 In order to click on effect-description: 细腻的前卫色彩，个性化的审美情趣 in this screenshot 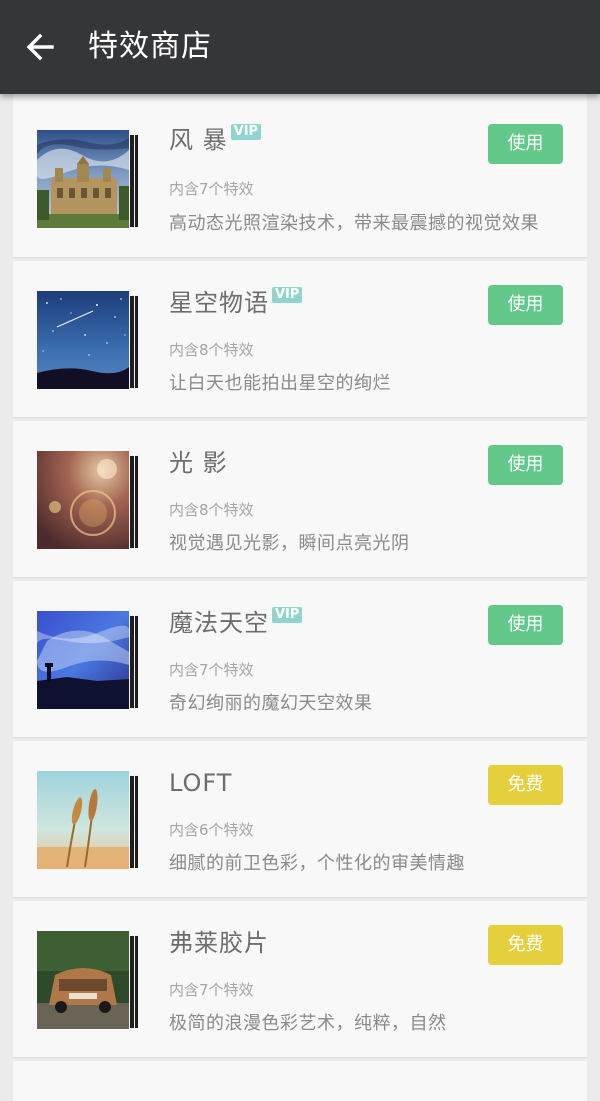, I will do `click(317, 863)`.